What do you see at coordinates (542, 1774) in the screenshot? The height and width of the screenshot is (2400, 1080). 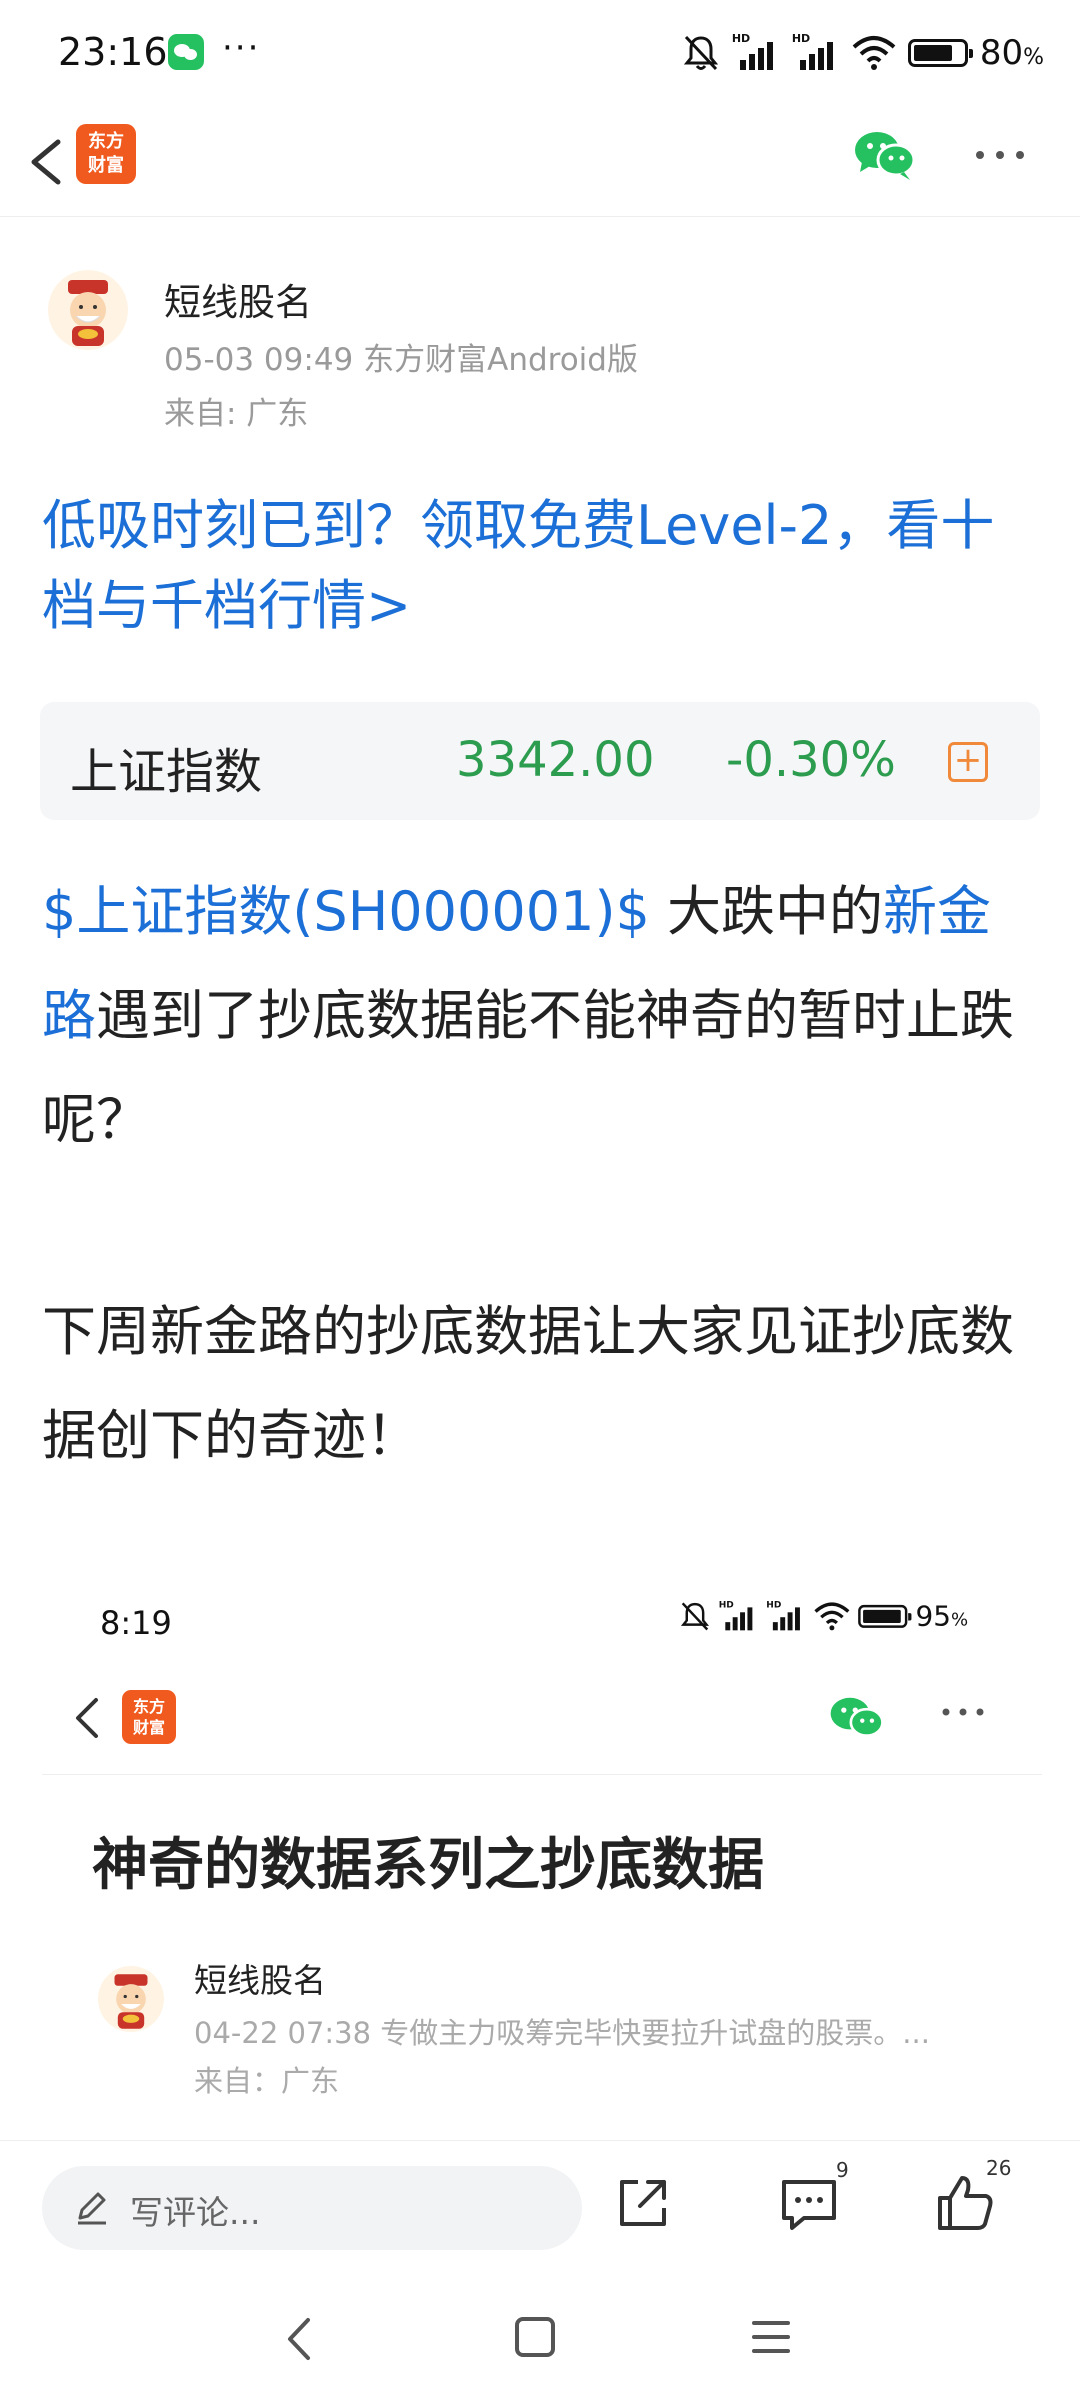 I see `embedded-divider` at bounding box center [542, 1774].